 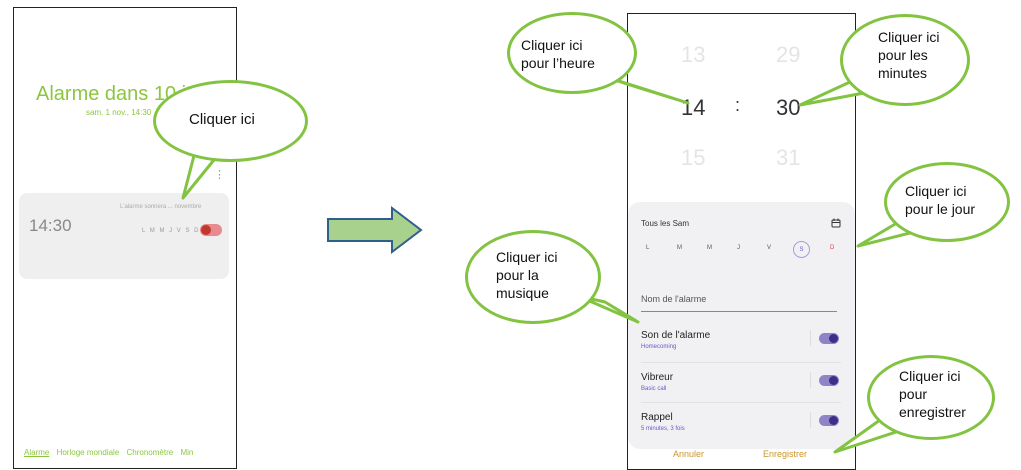 What do you see at coordinates (909, 55) in the screenshot?
I see `callout-text-minutes: Cliquer ici pour les minutes` at bounding box center [909, 55].